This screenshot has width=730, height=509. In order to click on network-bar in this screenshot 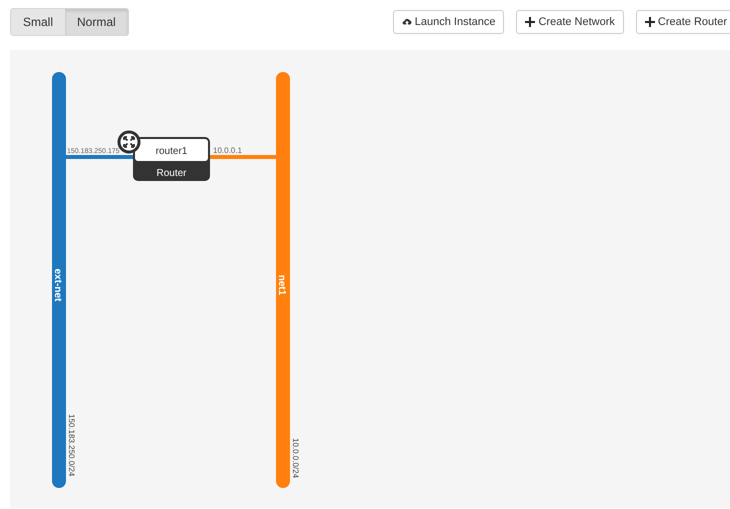, I will do `click(59, 280)`.